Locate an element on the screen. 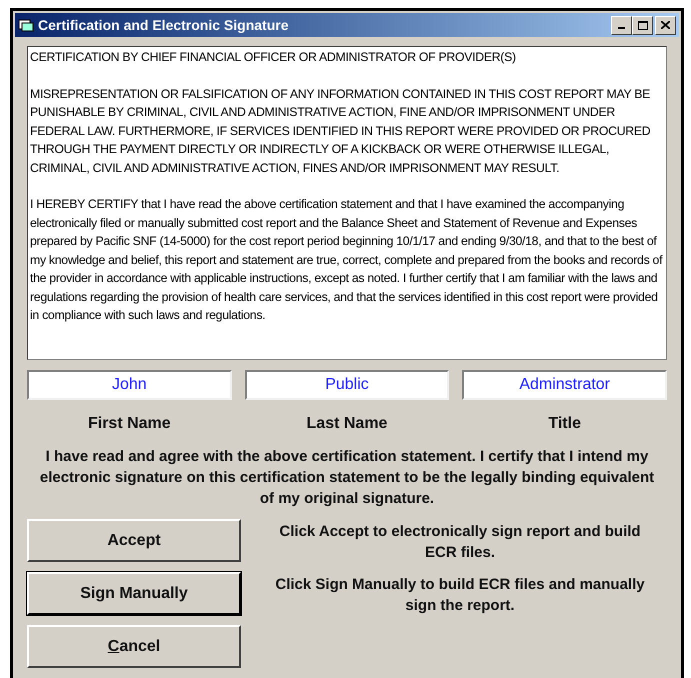  maximize-button is located at coordinates (642, 25).